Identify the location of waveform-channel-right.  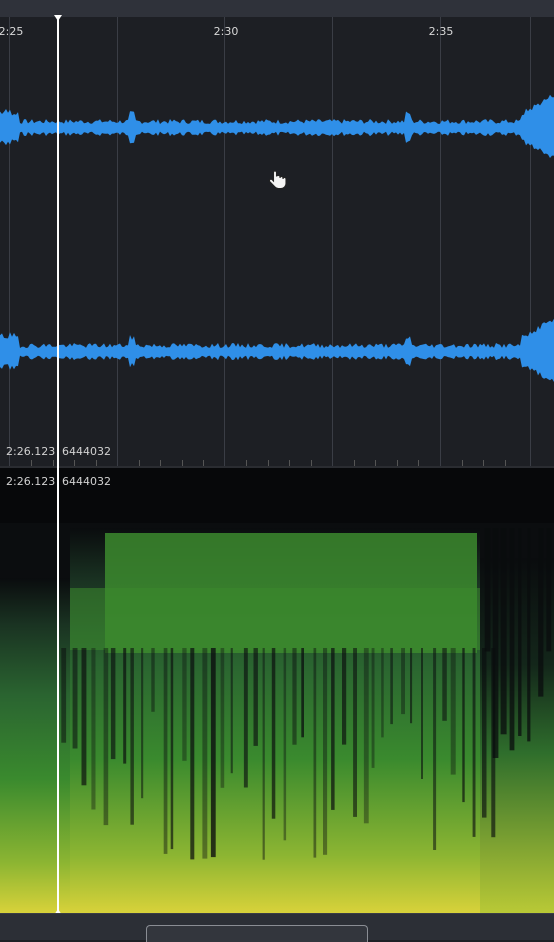
(277, 350).